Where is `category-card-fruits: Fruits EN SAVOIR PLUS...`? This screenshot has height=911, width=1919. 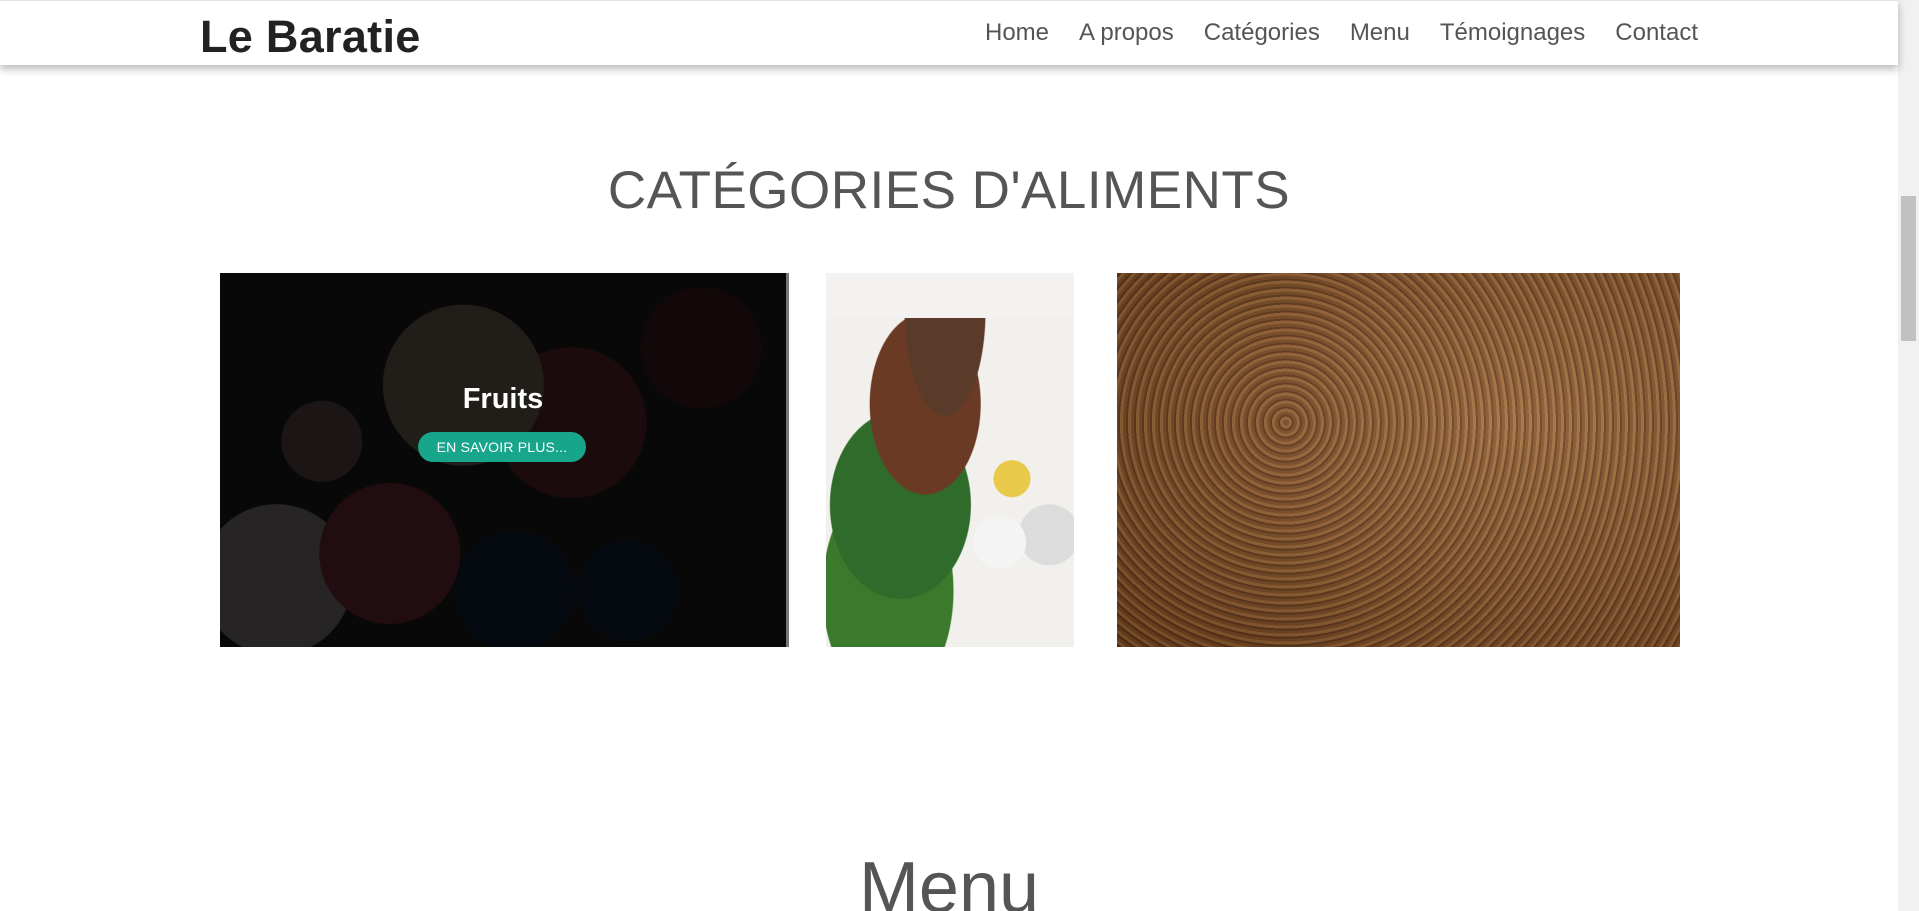 category-card-fruits: Fruits EN SAVOIR PLUS... is located at coordinates (504, 460).